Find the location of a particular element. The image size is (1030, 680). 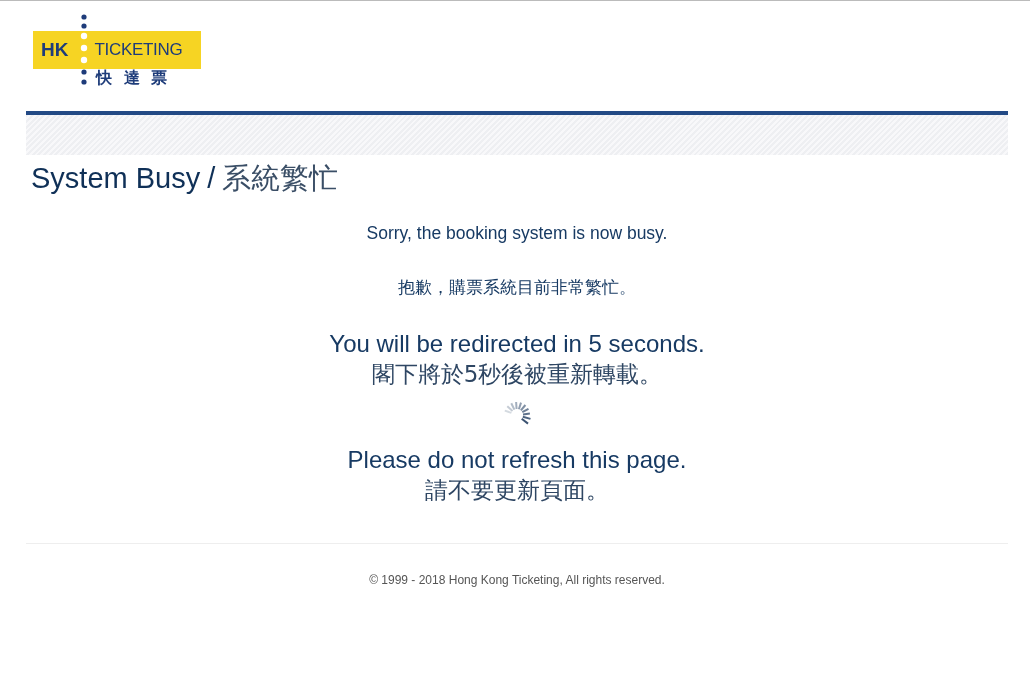

message-text: 閣下將於5秒後被重新轉載。 is located at coordinates (517, 374).